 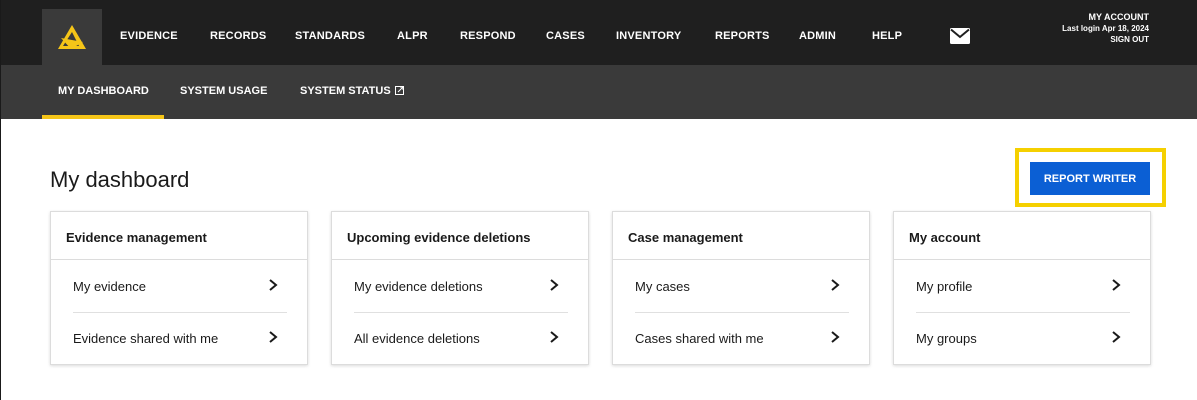 I want to click on my-account-link: MY ACCOUNT, so click(x=1106, y=17).